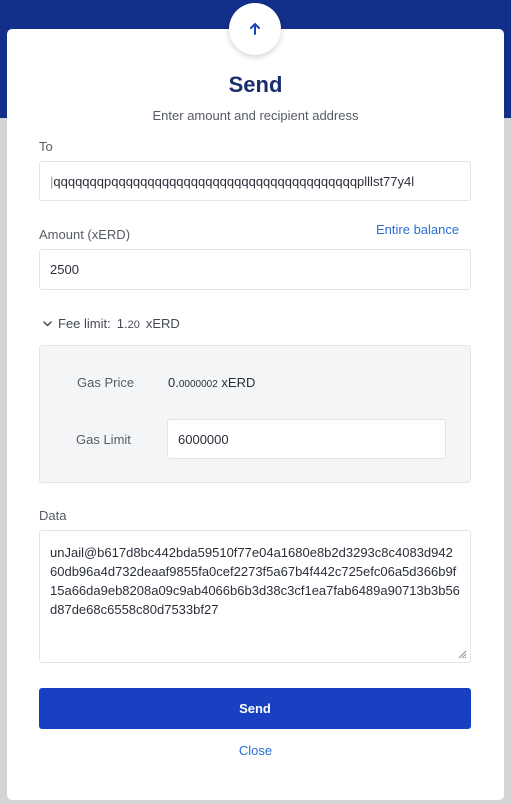 The image size is (511, 804). What do you see at coordinates (111, 323) in the screenshot?
I see `fee-limit-toggle: Fee limit: 1.20 xERD` at bounding box center [111, 323].